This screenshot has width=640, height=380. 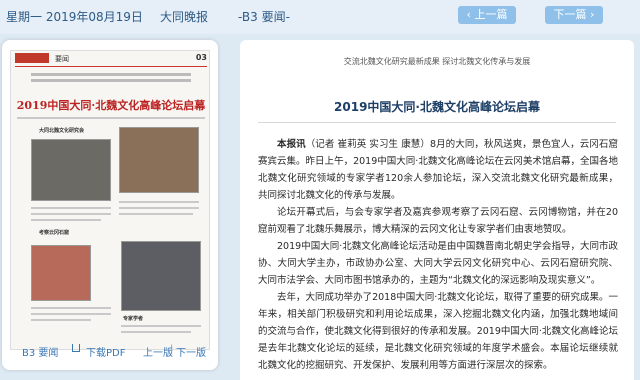 What do you see at coordinates (62, 131) in the screenshot?
I see `thumb-caption: 大同北魏文化研究会` at bounding box center [62, 131].